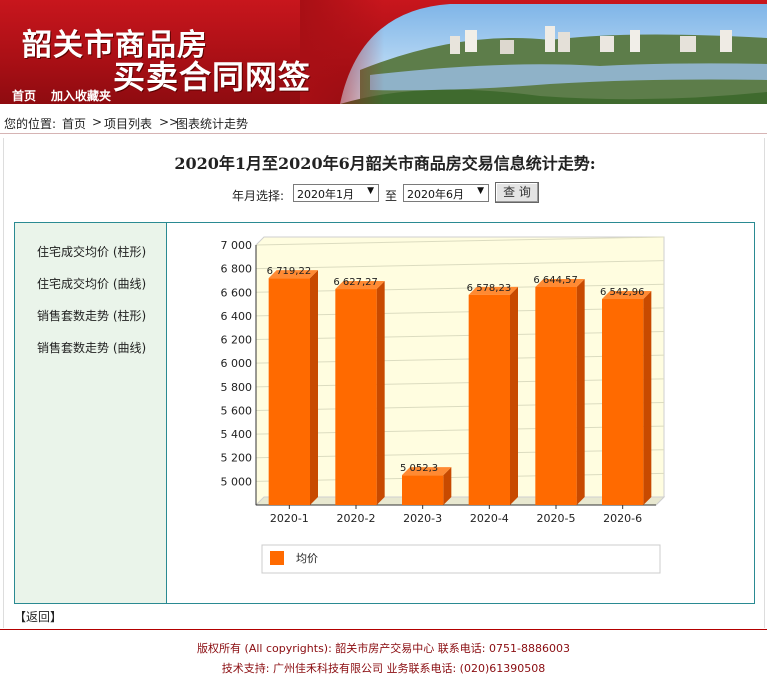  I want to click on date-filter-bar: 年月选择: 2020年1月 ▼ 至 2020年6月 ▼ 查 询, so click(385, 194).